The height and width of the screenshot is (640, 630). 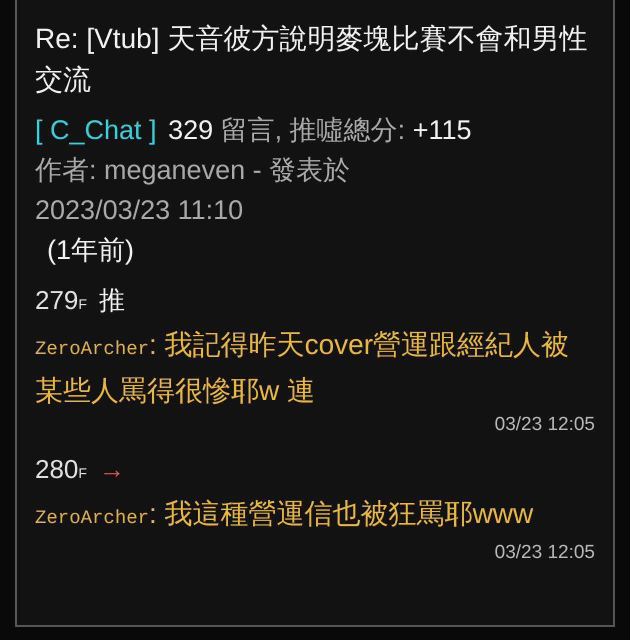 What do you see at coordinates (193, 170) in the screenshot?
I see `author-line: 作者: meganeven - 發表於` at bounding box center [193, 170].